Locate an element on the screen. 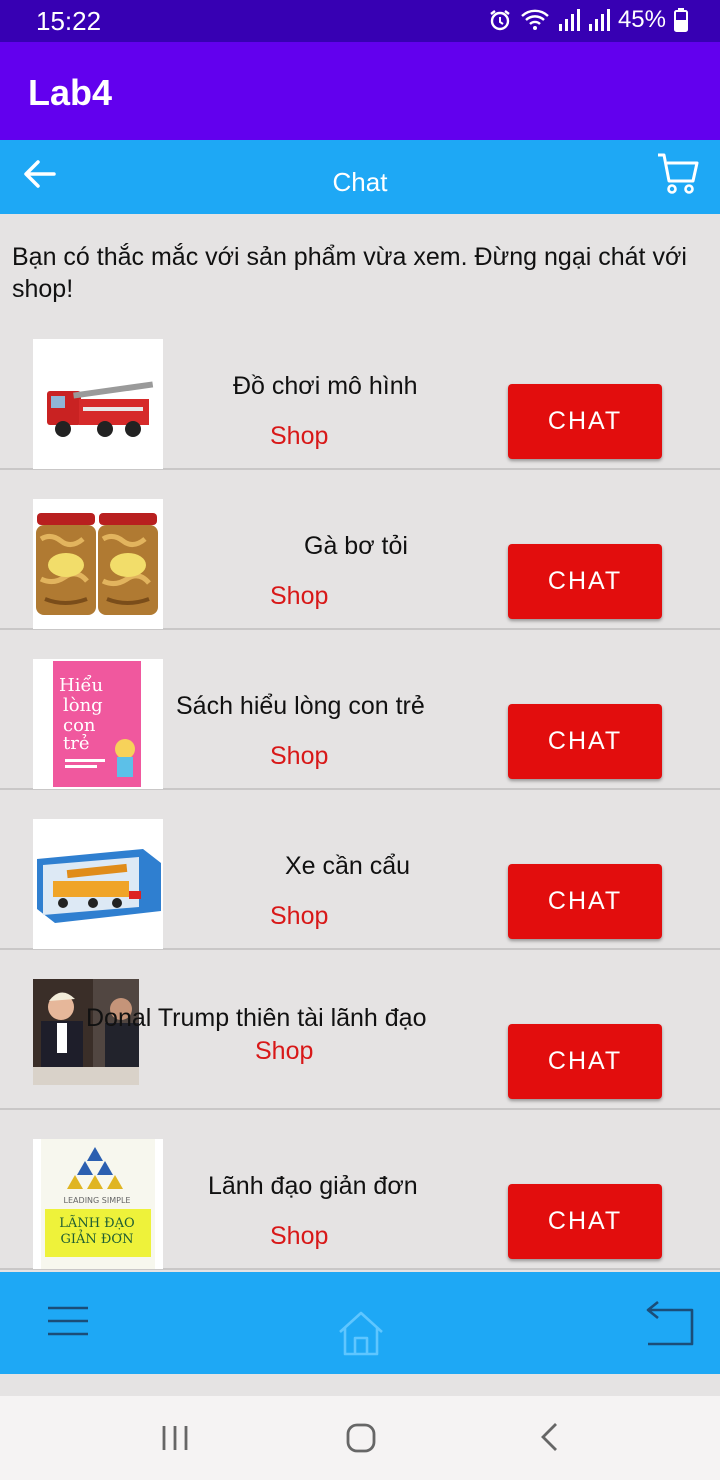 The height and width of the screenshot is (1480, 720). pink-book-image: Hiểu lòng con trẻ is located at coordinates (98, 724).